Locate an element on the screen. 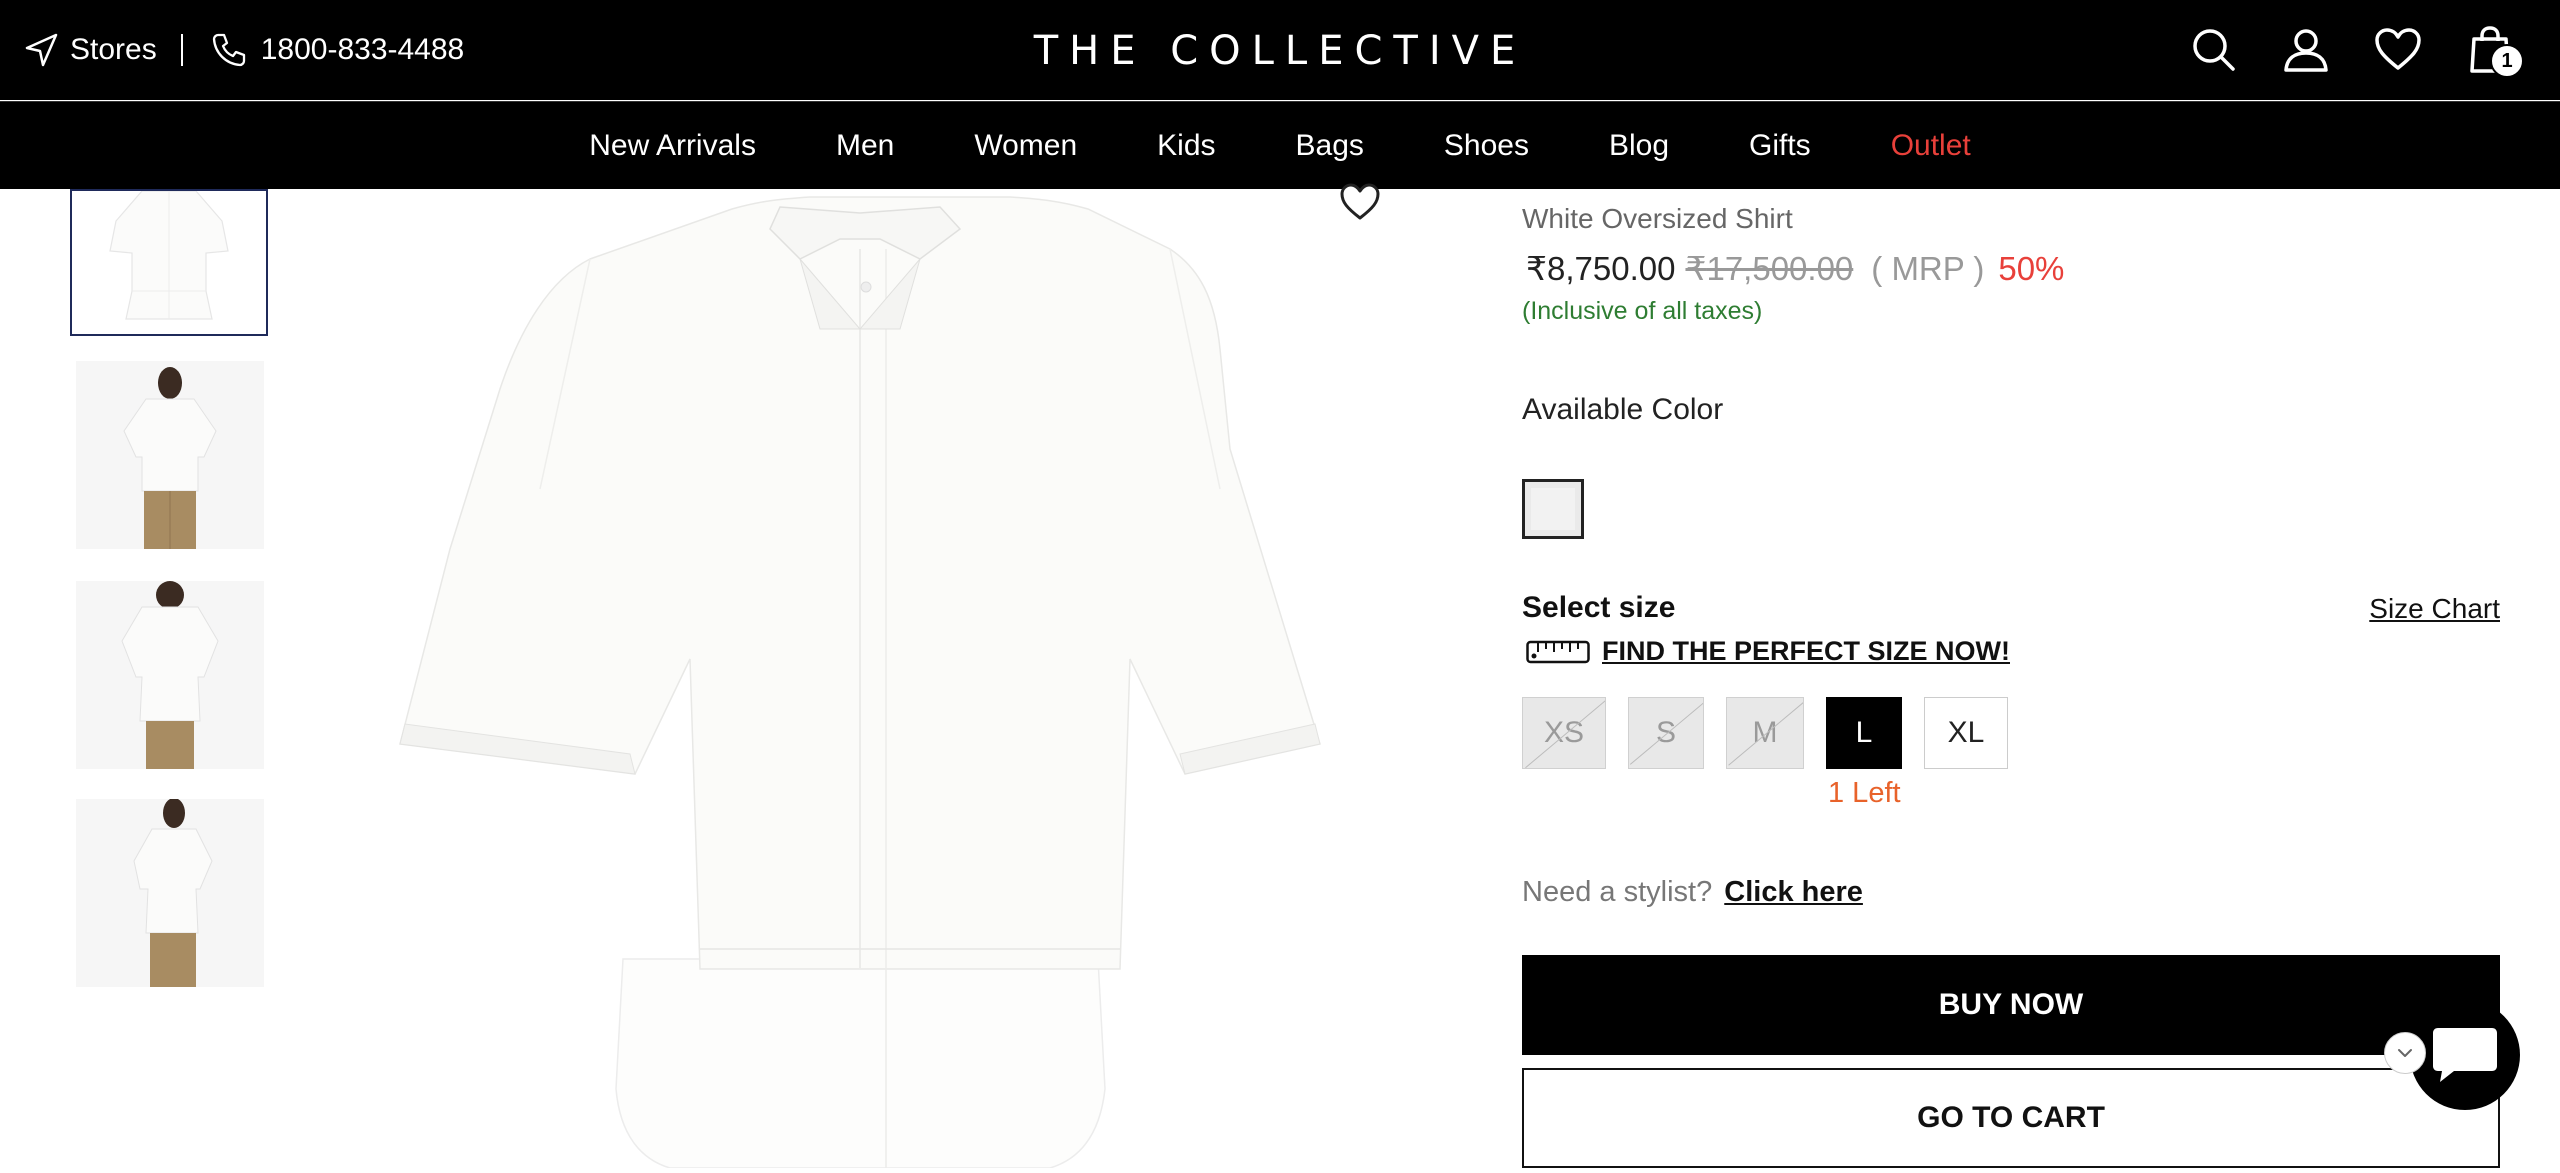 Image resolution: width=2560 pixels, height=1173 pixels. color-swatch-white is located at coordinates (1553, 509).